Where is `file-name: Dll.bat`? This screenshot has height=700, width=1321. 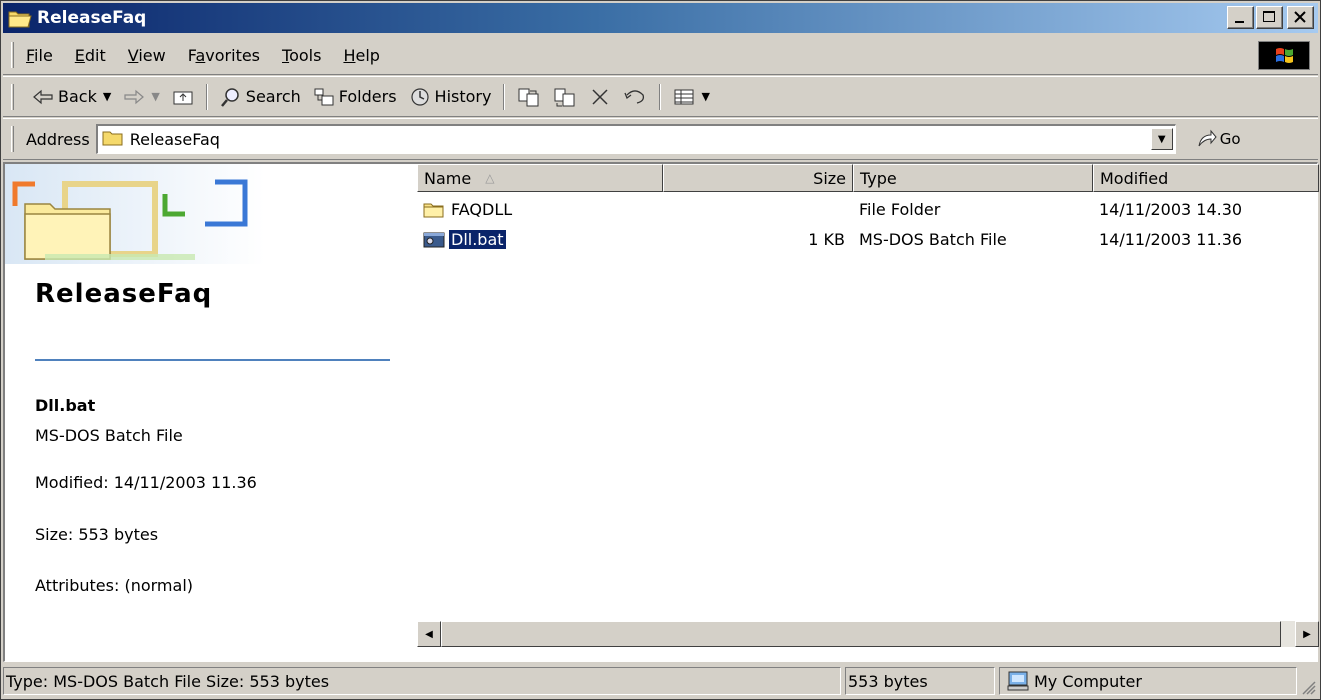
file-name: Dll.bat is located at coordinates (477, 239).